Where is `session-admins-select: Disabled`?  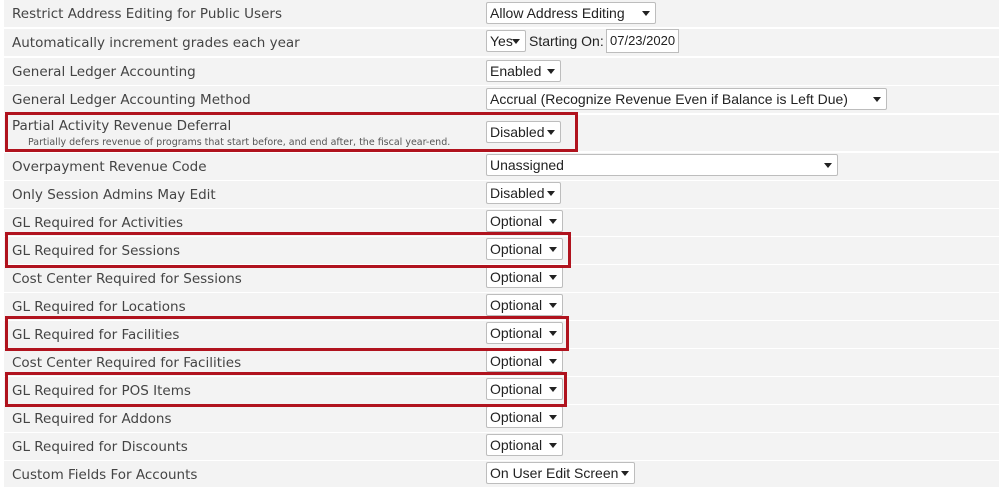 session-admins-select: Disabled is located at coordinates (523, 193).